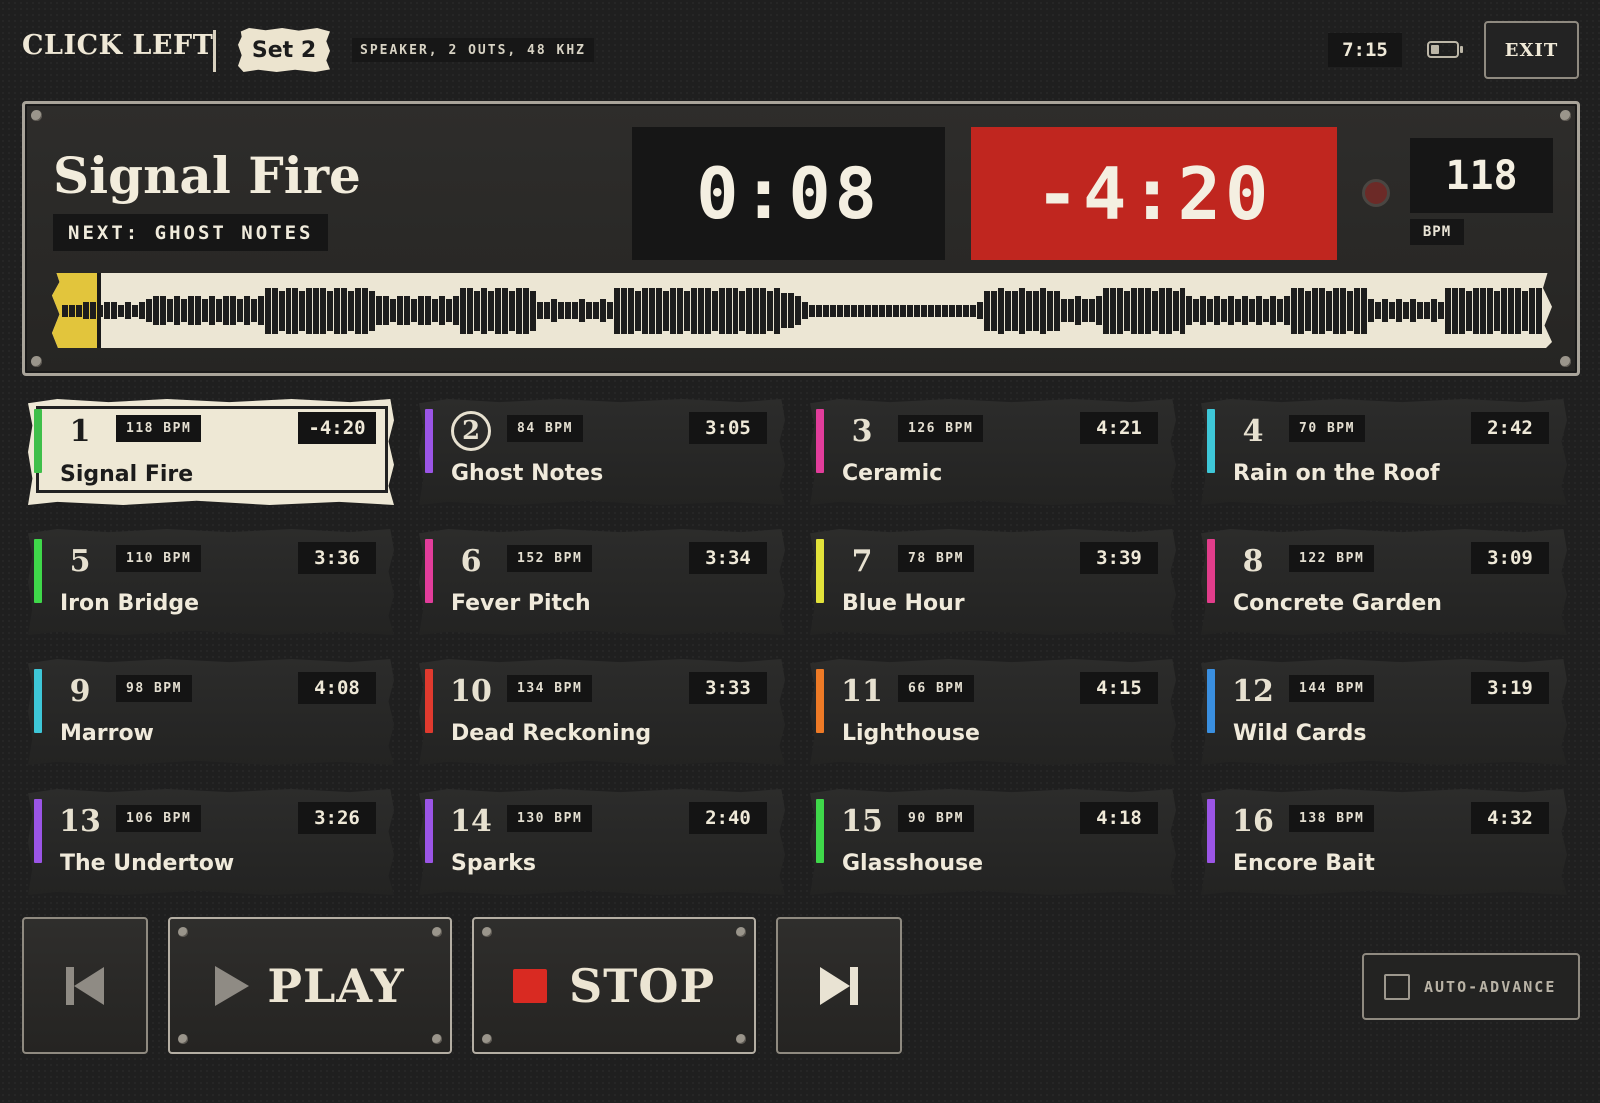 The width and height of the screenshot is (1600, 1103). I want to click on track-card-9: 9 98 BPM 4:08 Marrow, so click(211, 712).